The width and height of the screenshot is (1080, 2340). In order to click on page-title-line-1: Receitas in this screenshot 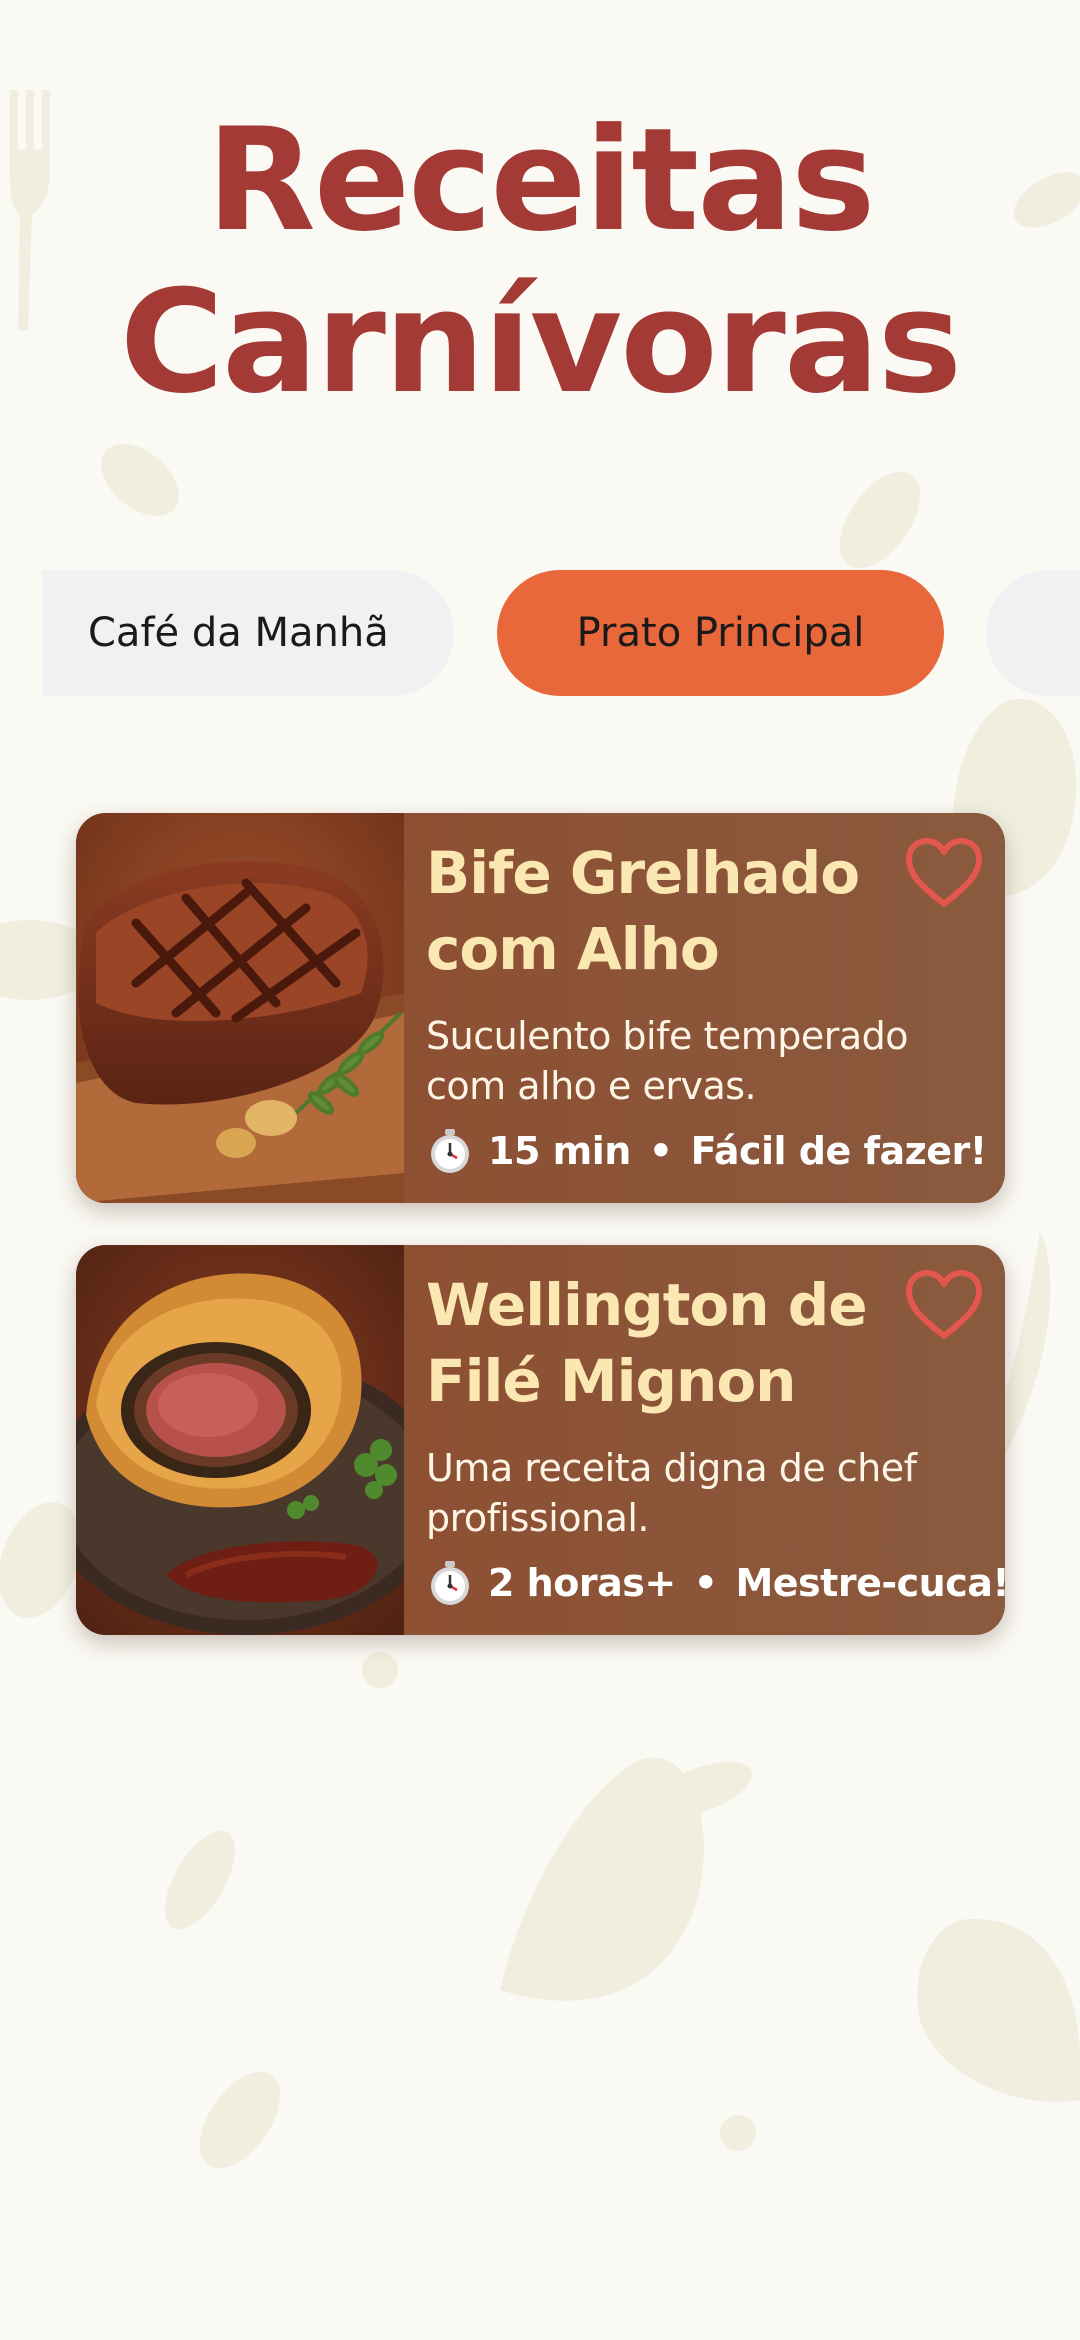, I will do `click(540, 180)`.